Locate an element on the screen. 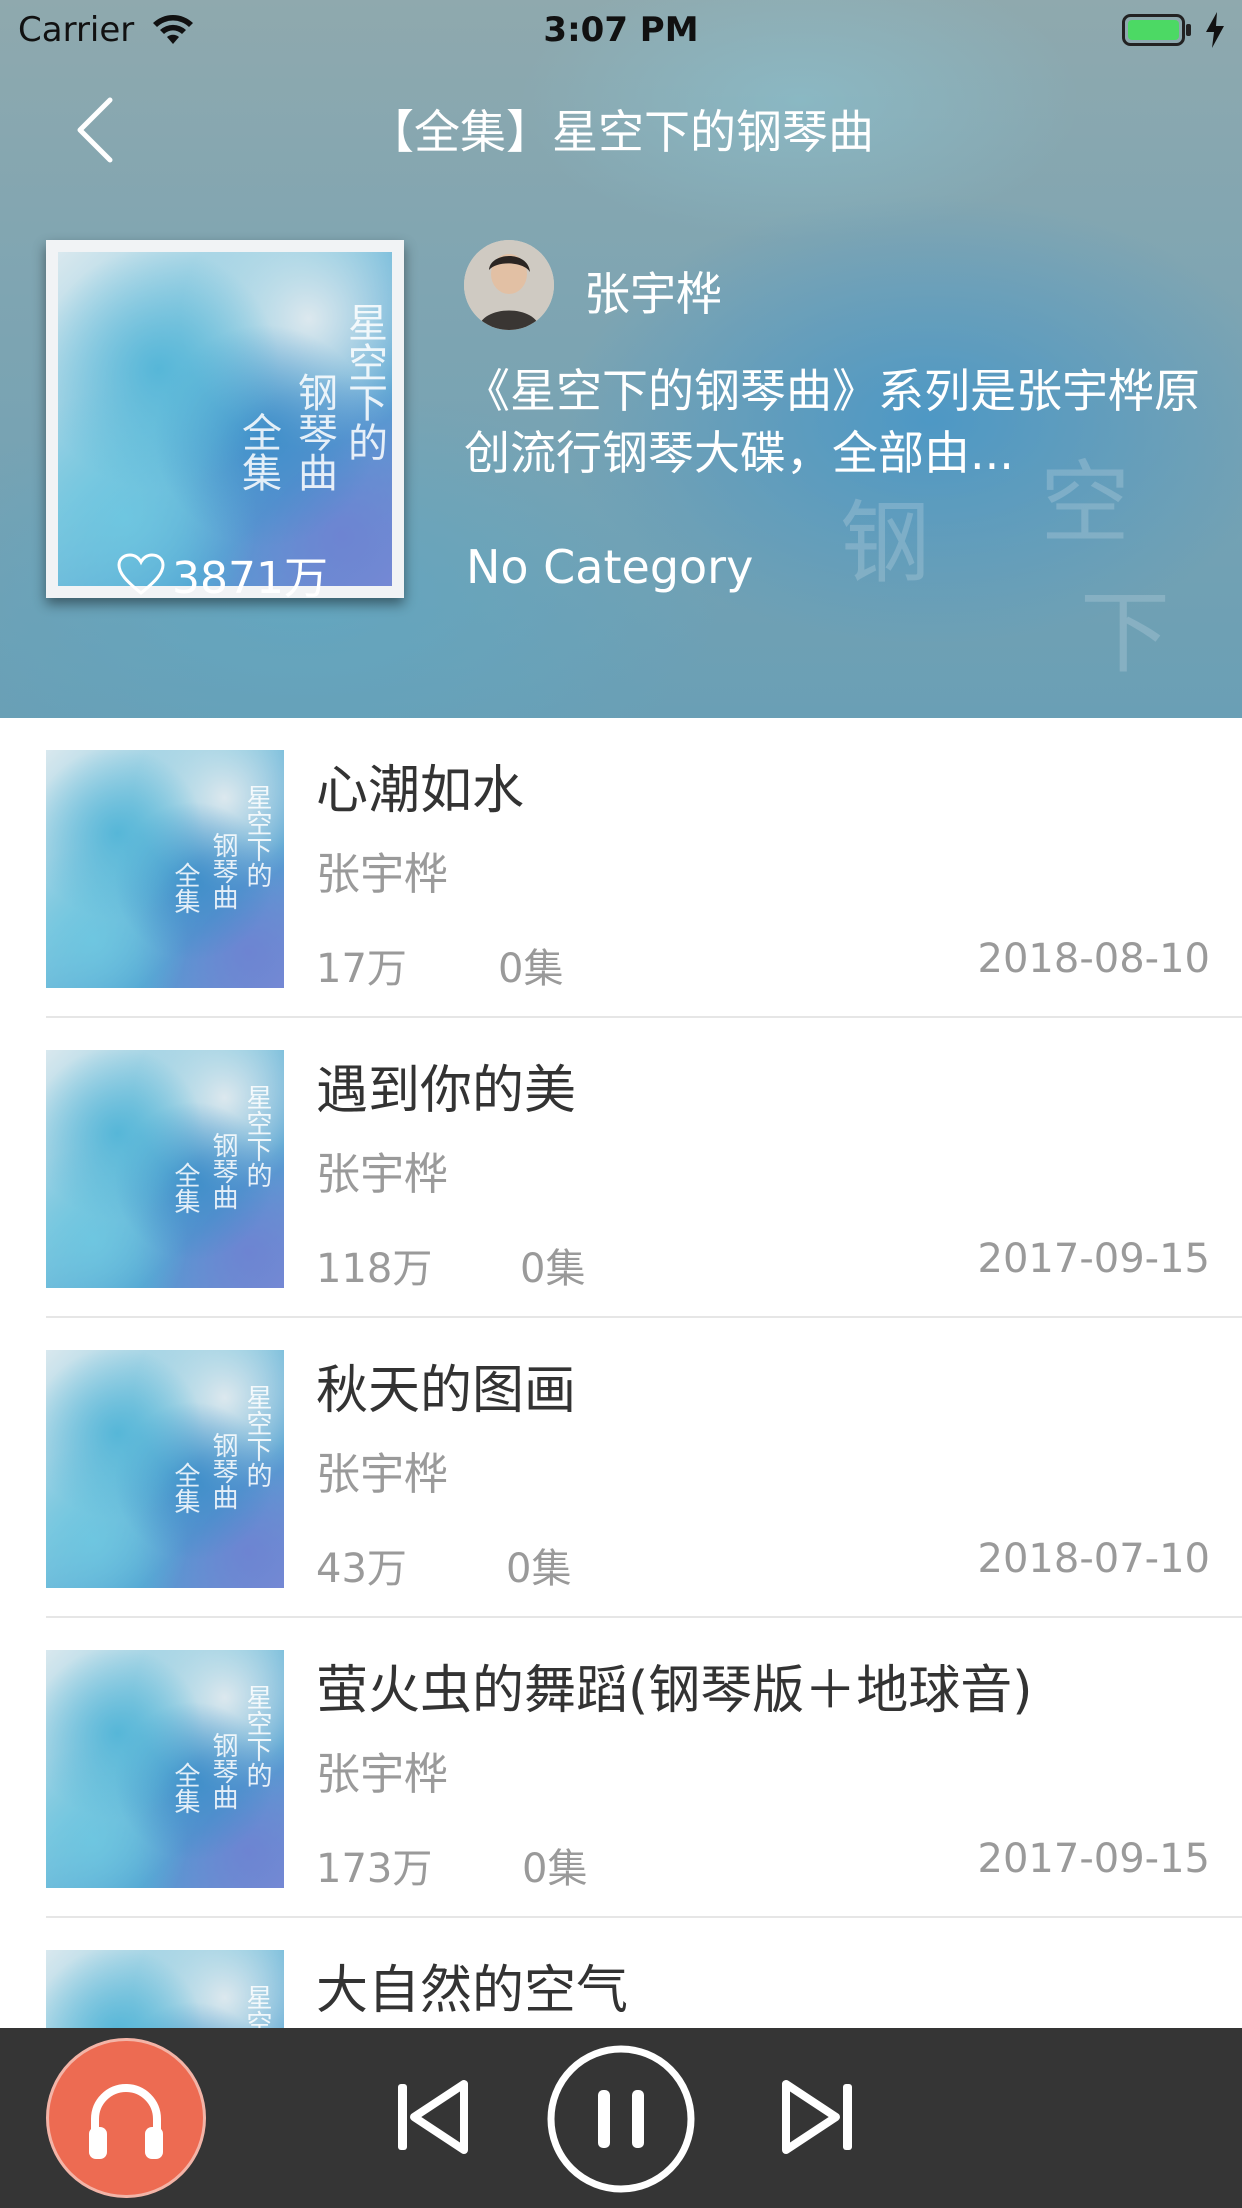 The height and width of the screenshot is (2208, 1242). avatar-image is located at coordinates (509, 285).